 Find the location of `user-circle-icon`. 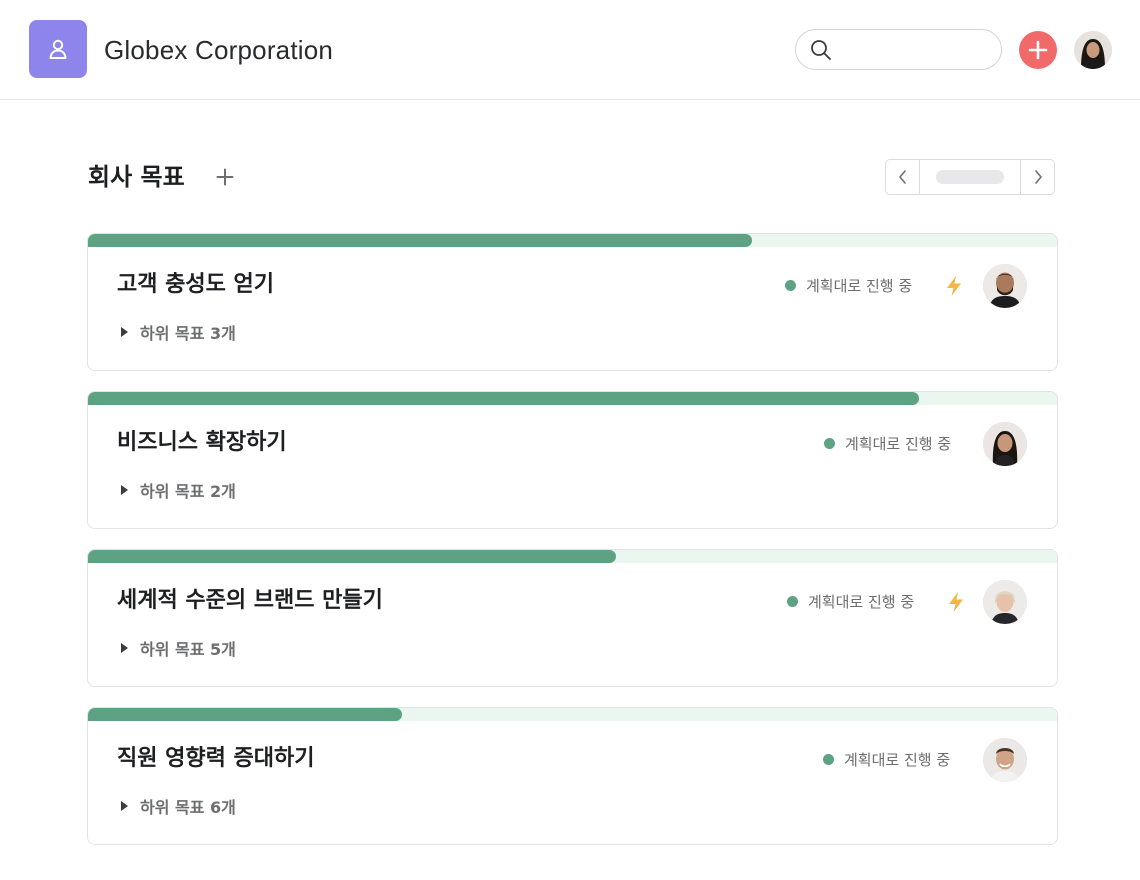

user-circle-icon is located at coordinates (58, 49).